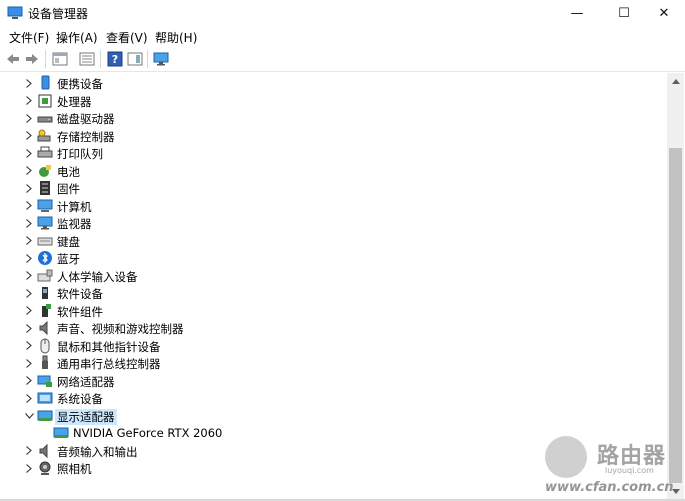  I want to click on printer-icon, so click(45, 153).